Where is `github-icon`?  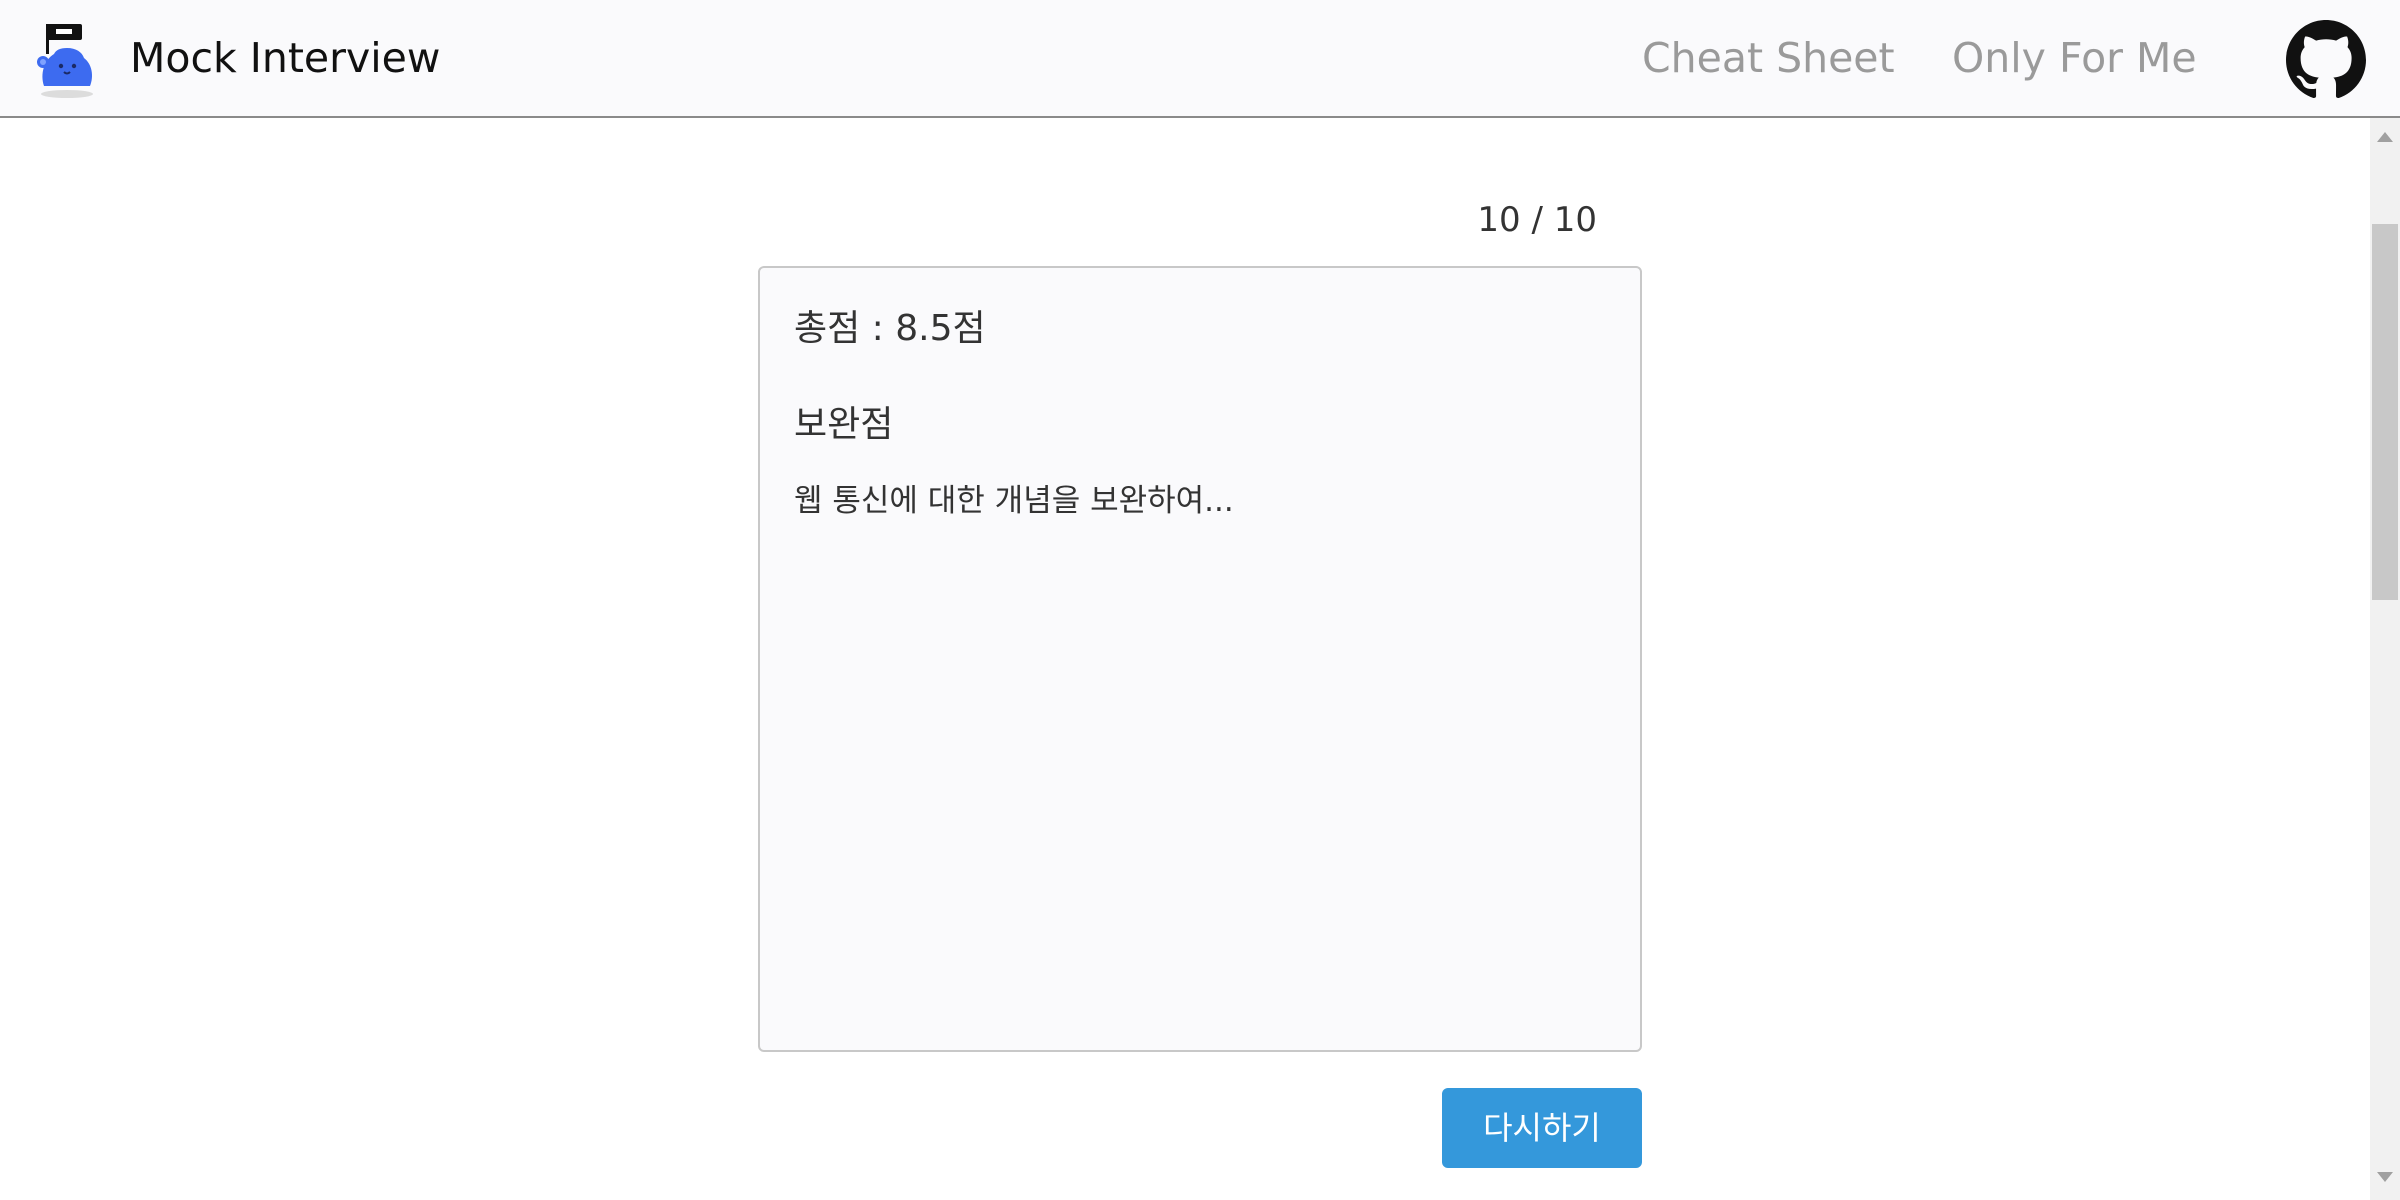
github-icon is located at coordinates (2326, 60).